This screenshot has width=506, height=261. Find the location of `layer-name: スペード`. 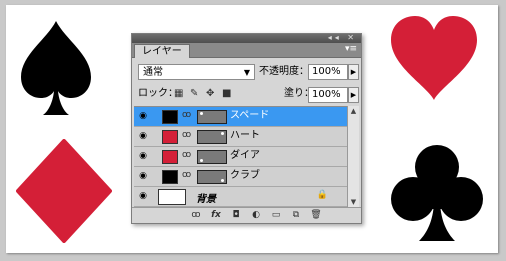

layer-name: スペード is located at coordinates (250, 115).